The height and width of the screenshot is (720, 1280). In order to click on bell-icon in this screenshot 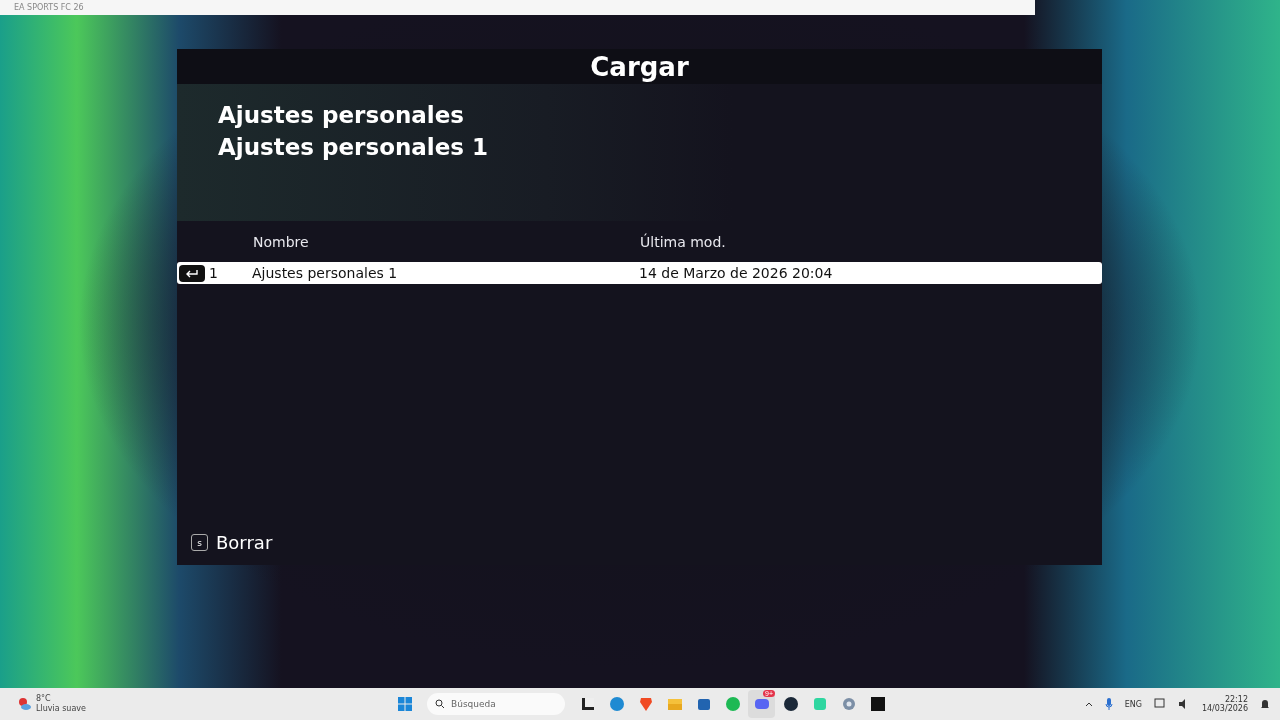, I will do `click(1265, 704)`.